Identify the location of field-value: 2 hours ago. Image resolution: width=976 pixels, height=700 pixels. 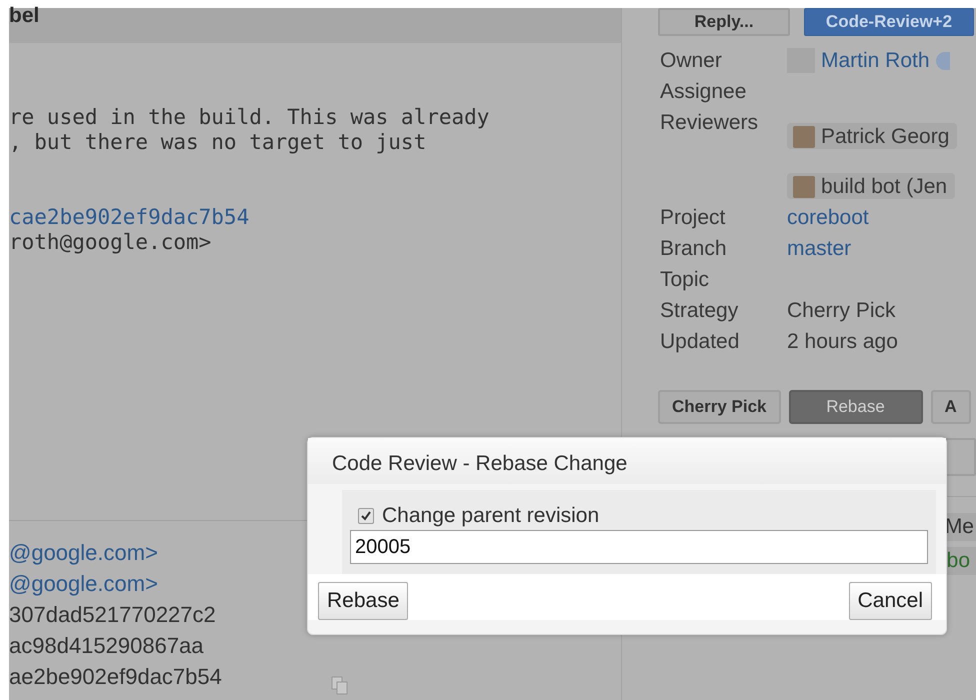
(842, 341).